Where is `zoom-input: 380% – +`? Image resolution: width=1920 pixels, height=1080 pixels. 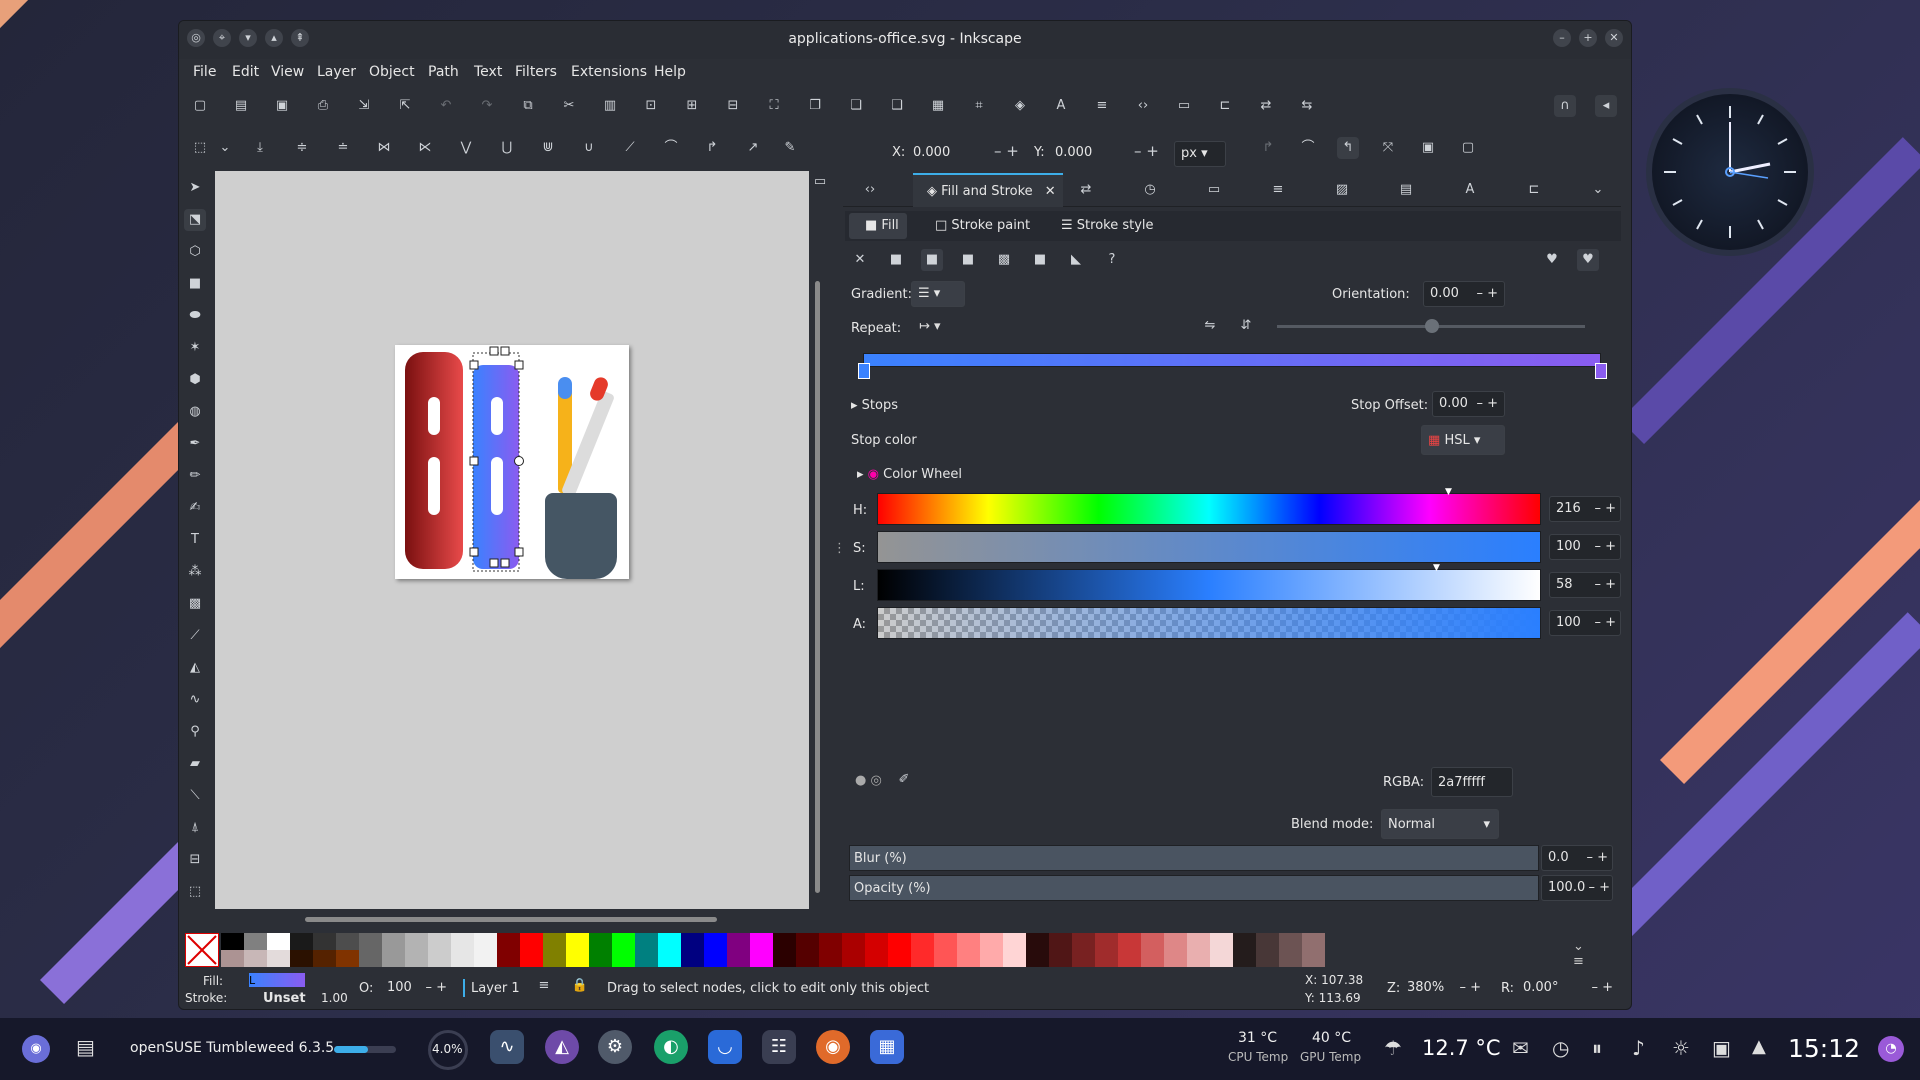
zoom-input: 380% – + is located at coordinates (1441, 989).